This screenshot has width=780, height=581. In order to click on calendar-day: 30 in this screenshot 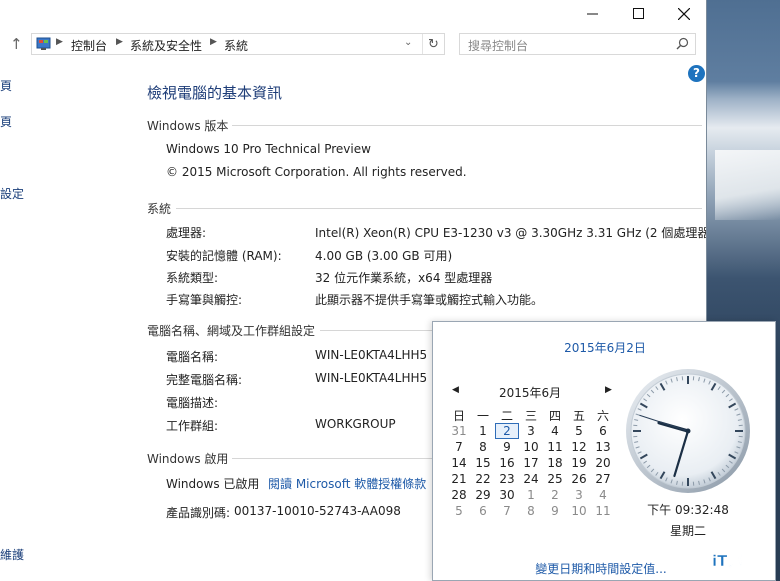, I will do `click(507, 495)`.